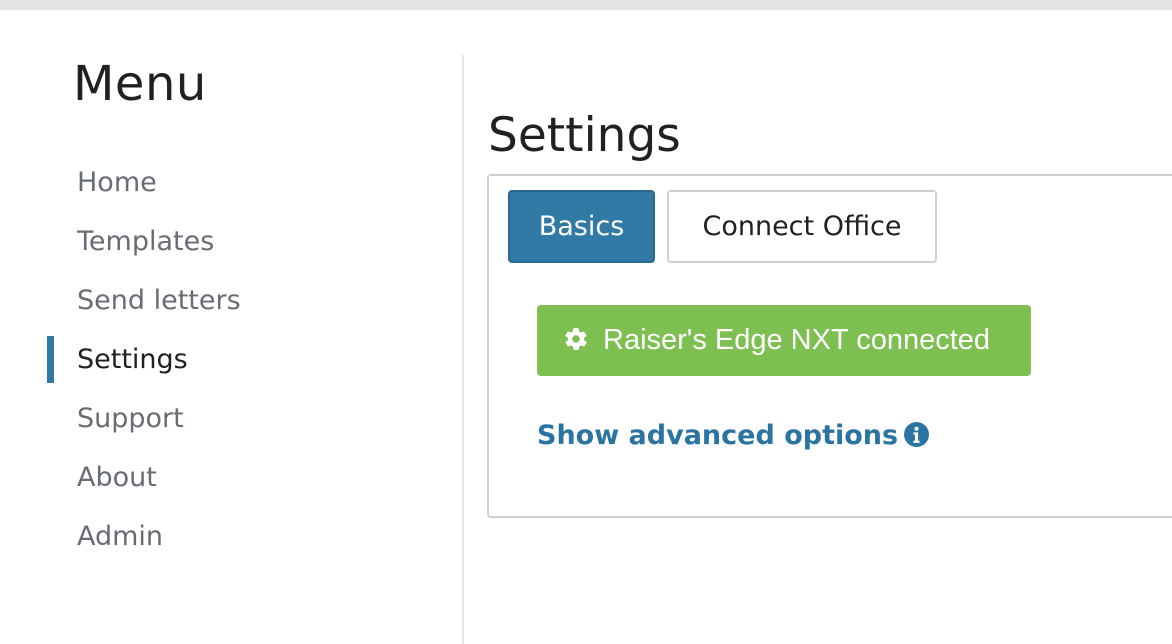 Image resolution: width=1172 pixels, height=644 pixels. I want to click on tab-basics: Basics, so click(581, 226).